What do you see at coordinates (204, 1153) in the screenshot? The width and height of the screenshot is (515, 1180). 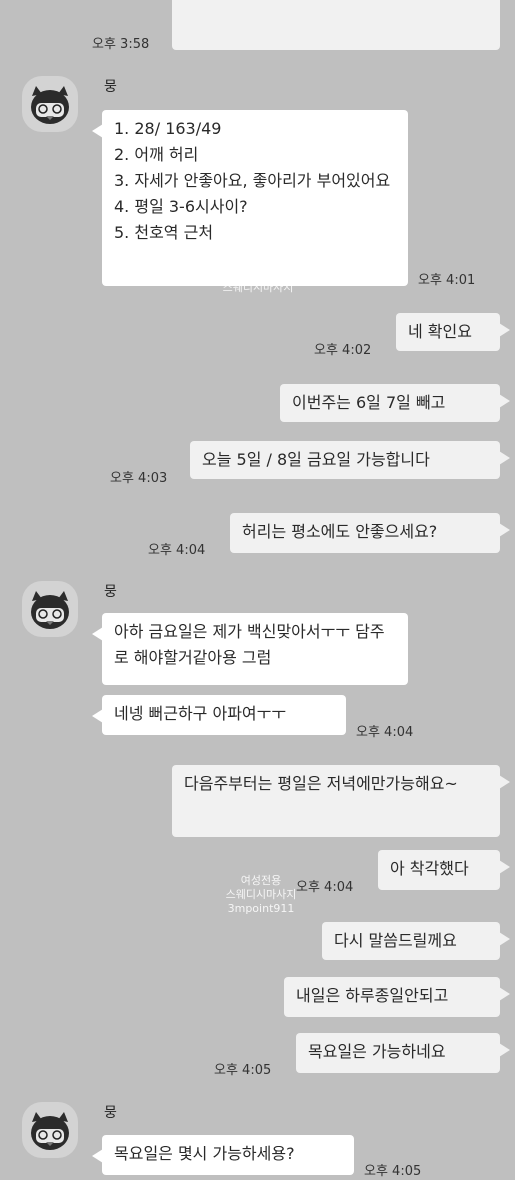 I see `message-text: 목요일은 몇시 가능하세용?` at bounding box center [204, 1153].